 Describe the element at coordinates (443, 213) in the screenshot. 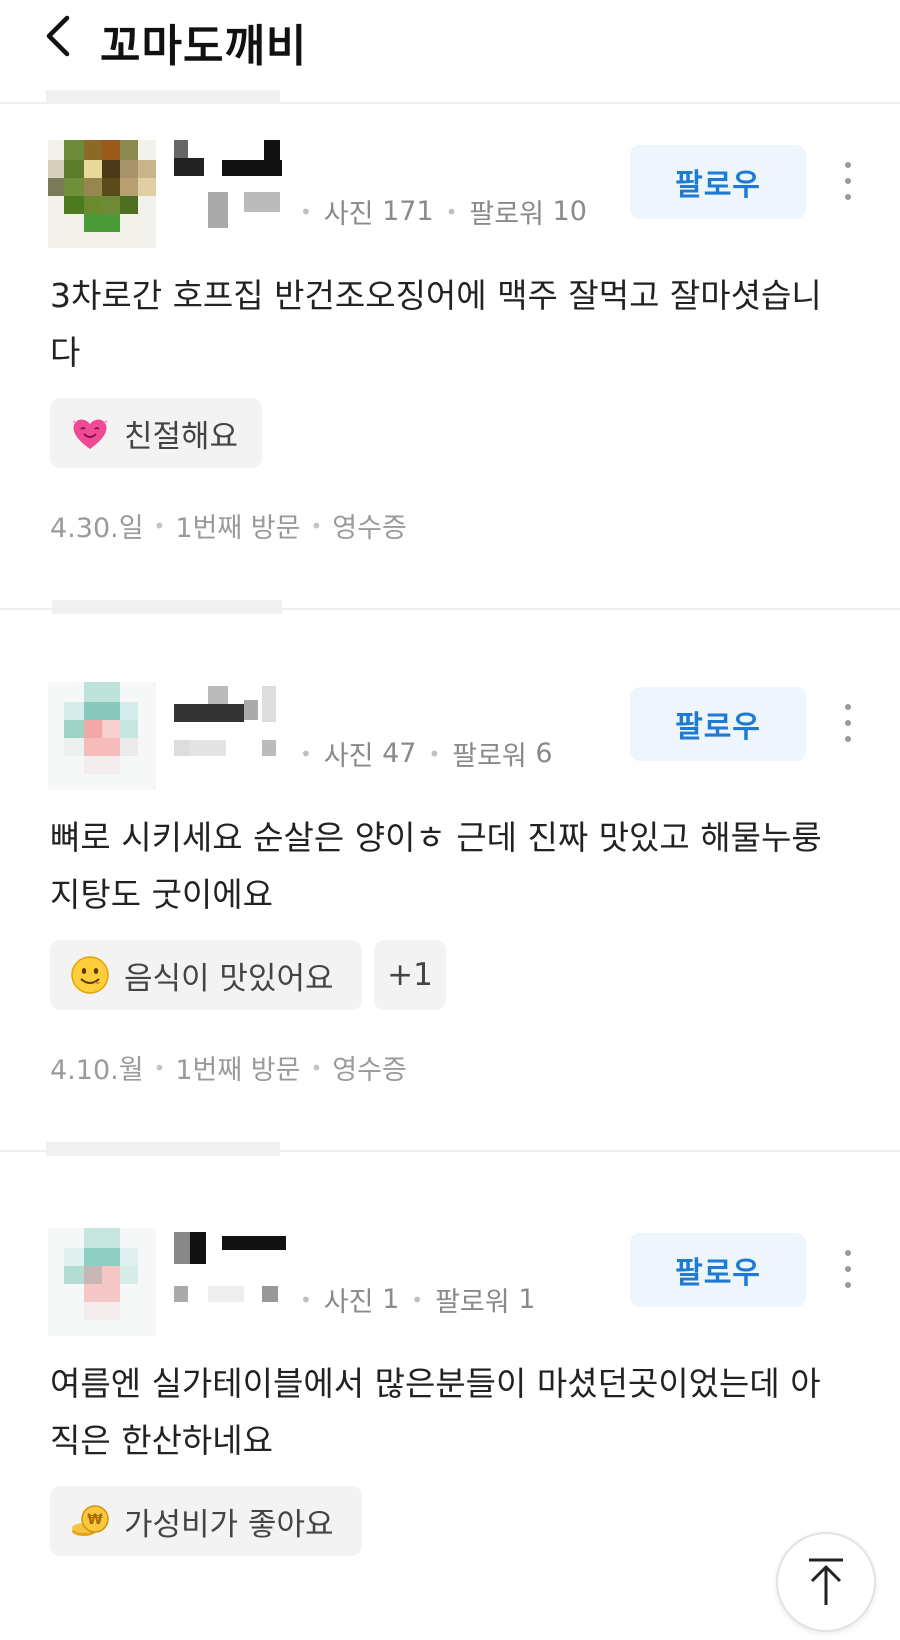

I see `user-stats: • 사진 171 • 팔로워 10` at that location.